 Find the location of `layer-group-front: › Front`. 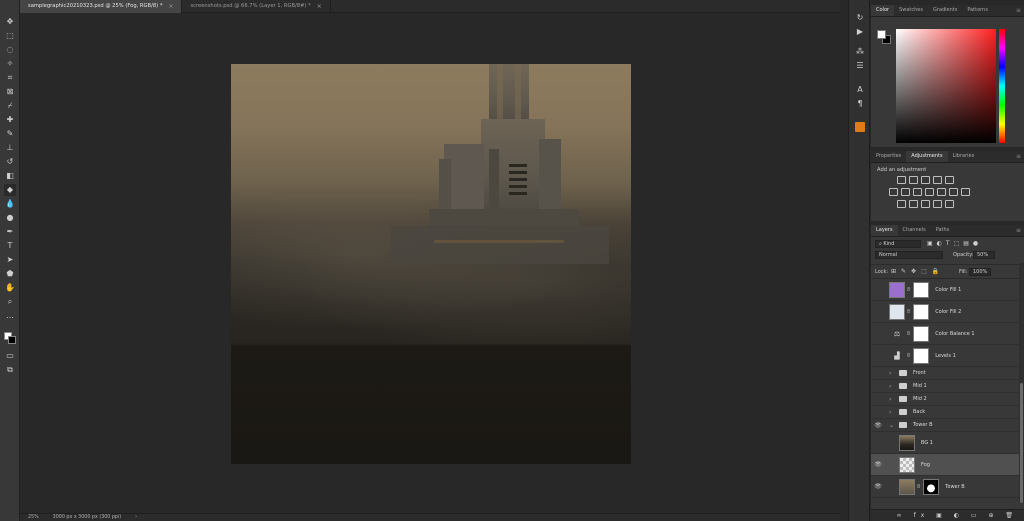

layer-group-front: › Front is located at coordinates (947, 373).